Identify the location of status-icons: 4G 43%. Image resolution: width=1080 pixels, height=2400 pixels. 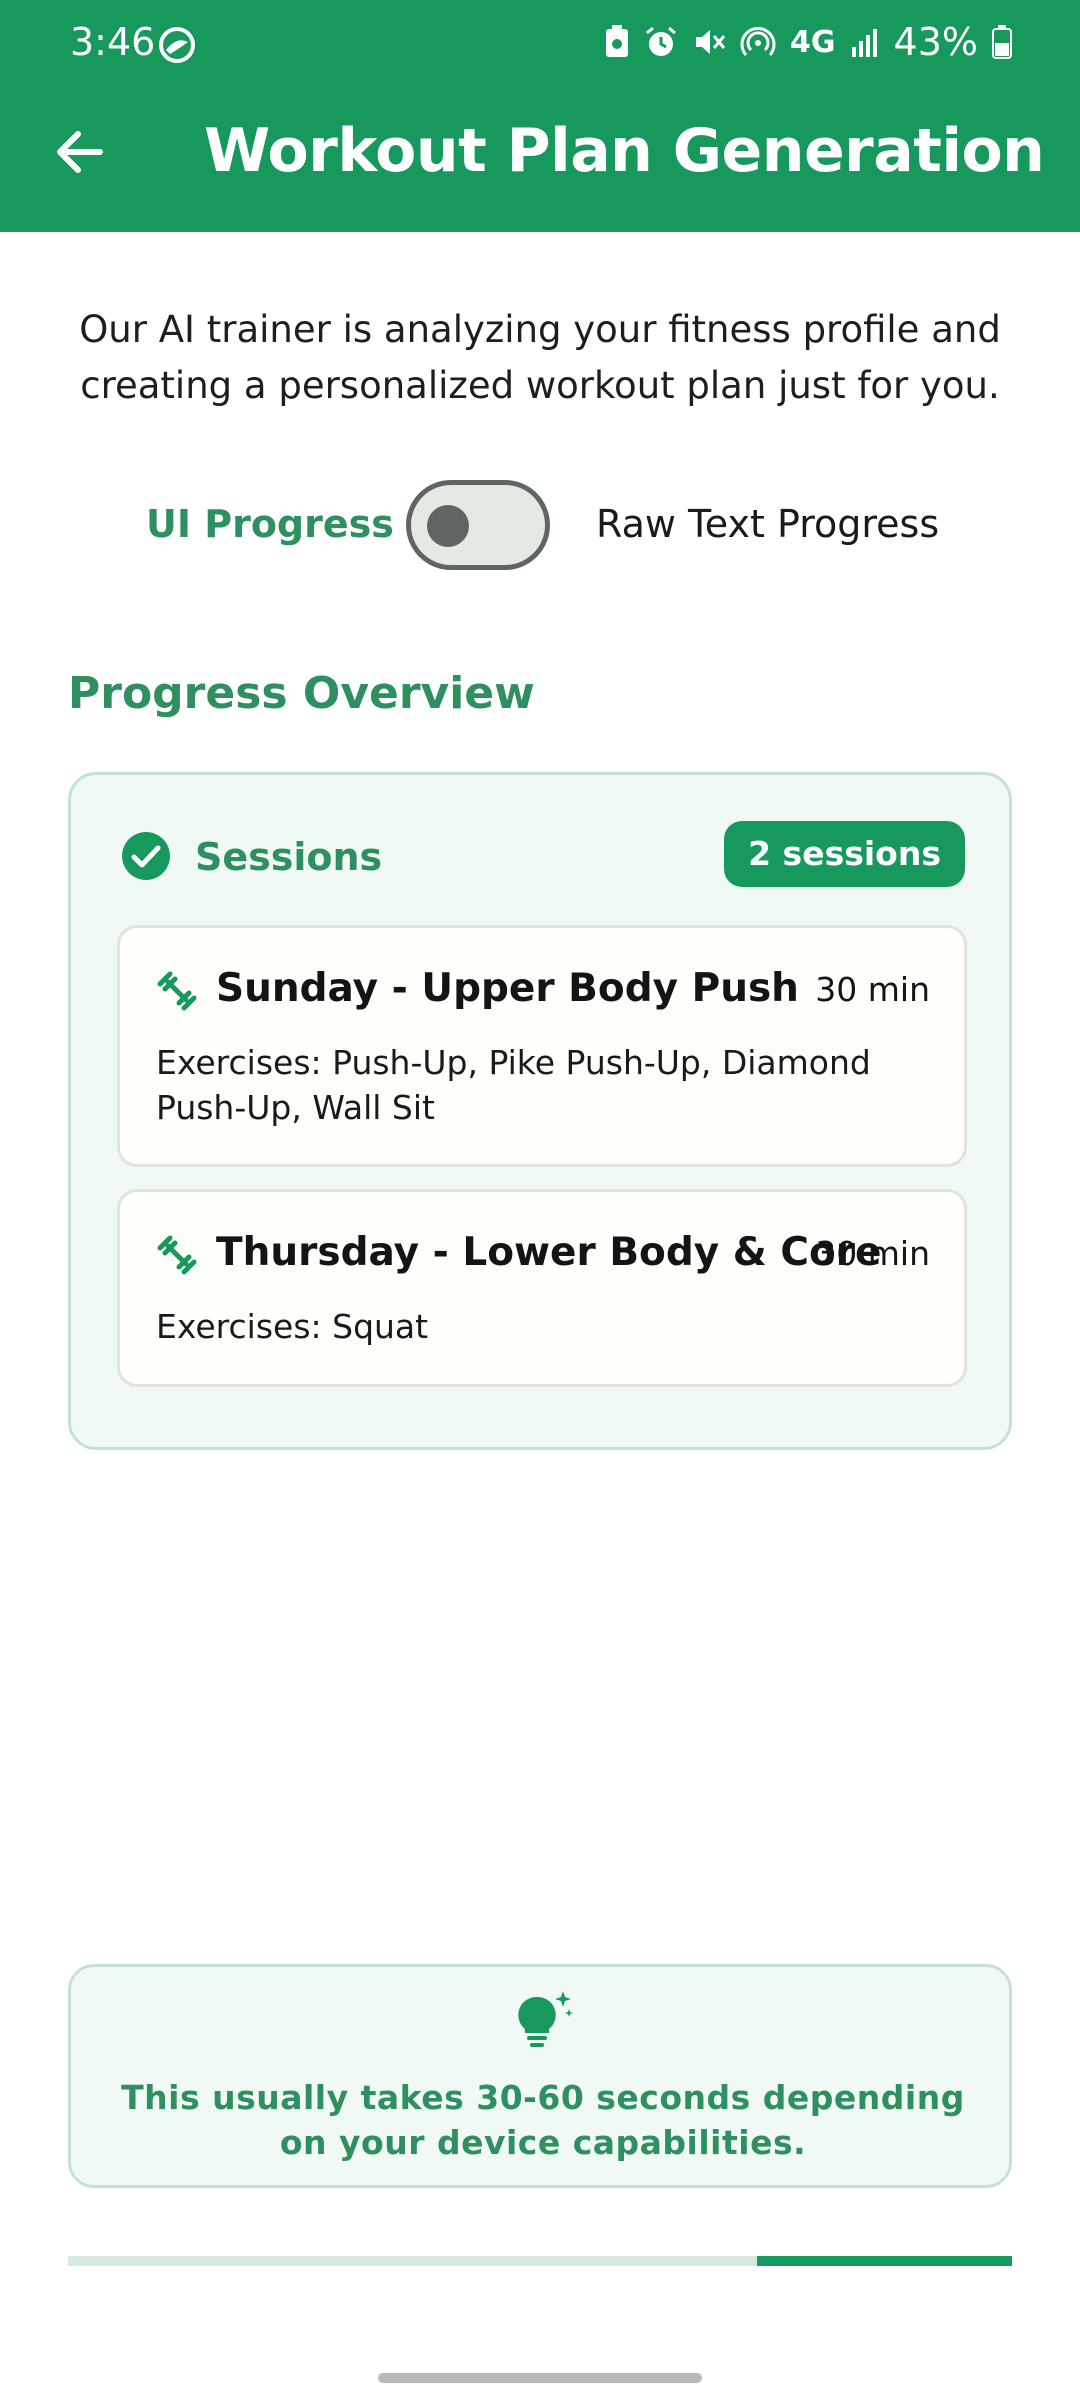
(808, 42).